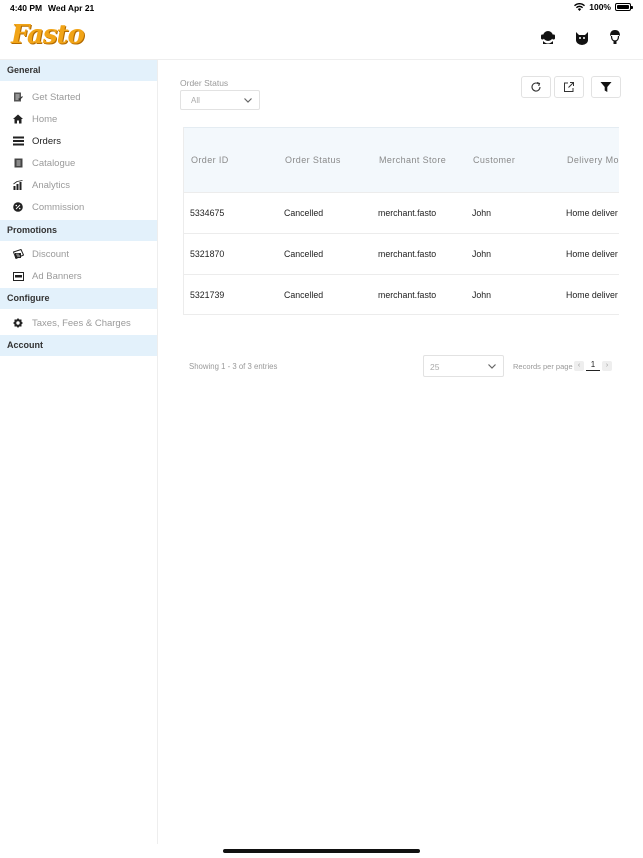 Image resolution: width=643 pixels, height=858 pixels. Describe the element at coordinates (18, 97) in the screenshot. I see `checklist-icon` at that location.